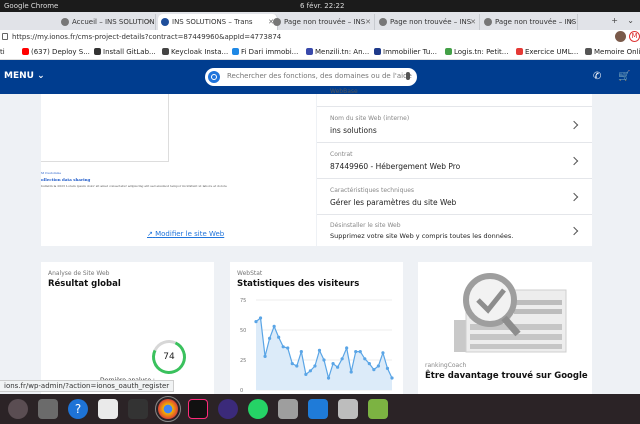 The image size is (640, 424). I want to click on whatsapp-icon, so click(258, 409).